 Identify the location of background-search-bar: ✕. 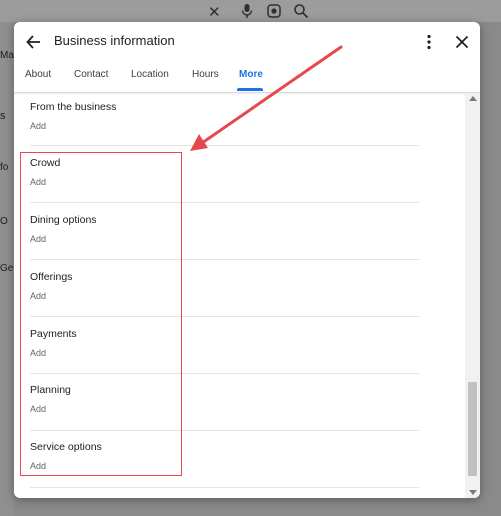
(250, 11).